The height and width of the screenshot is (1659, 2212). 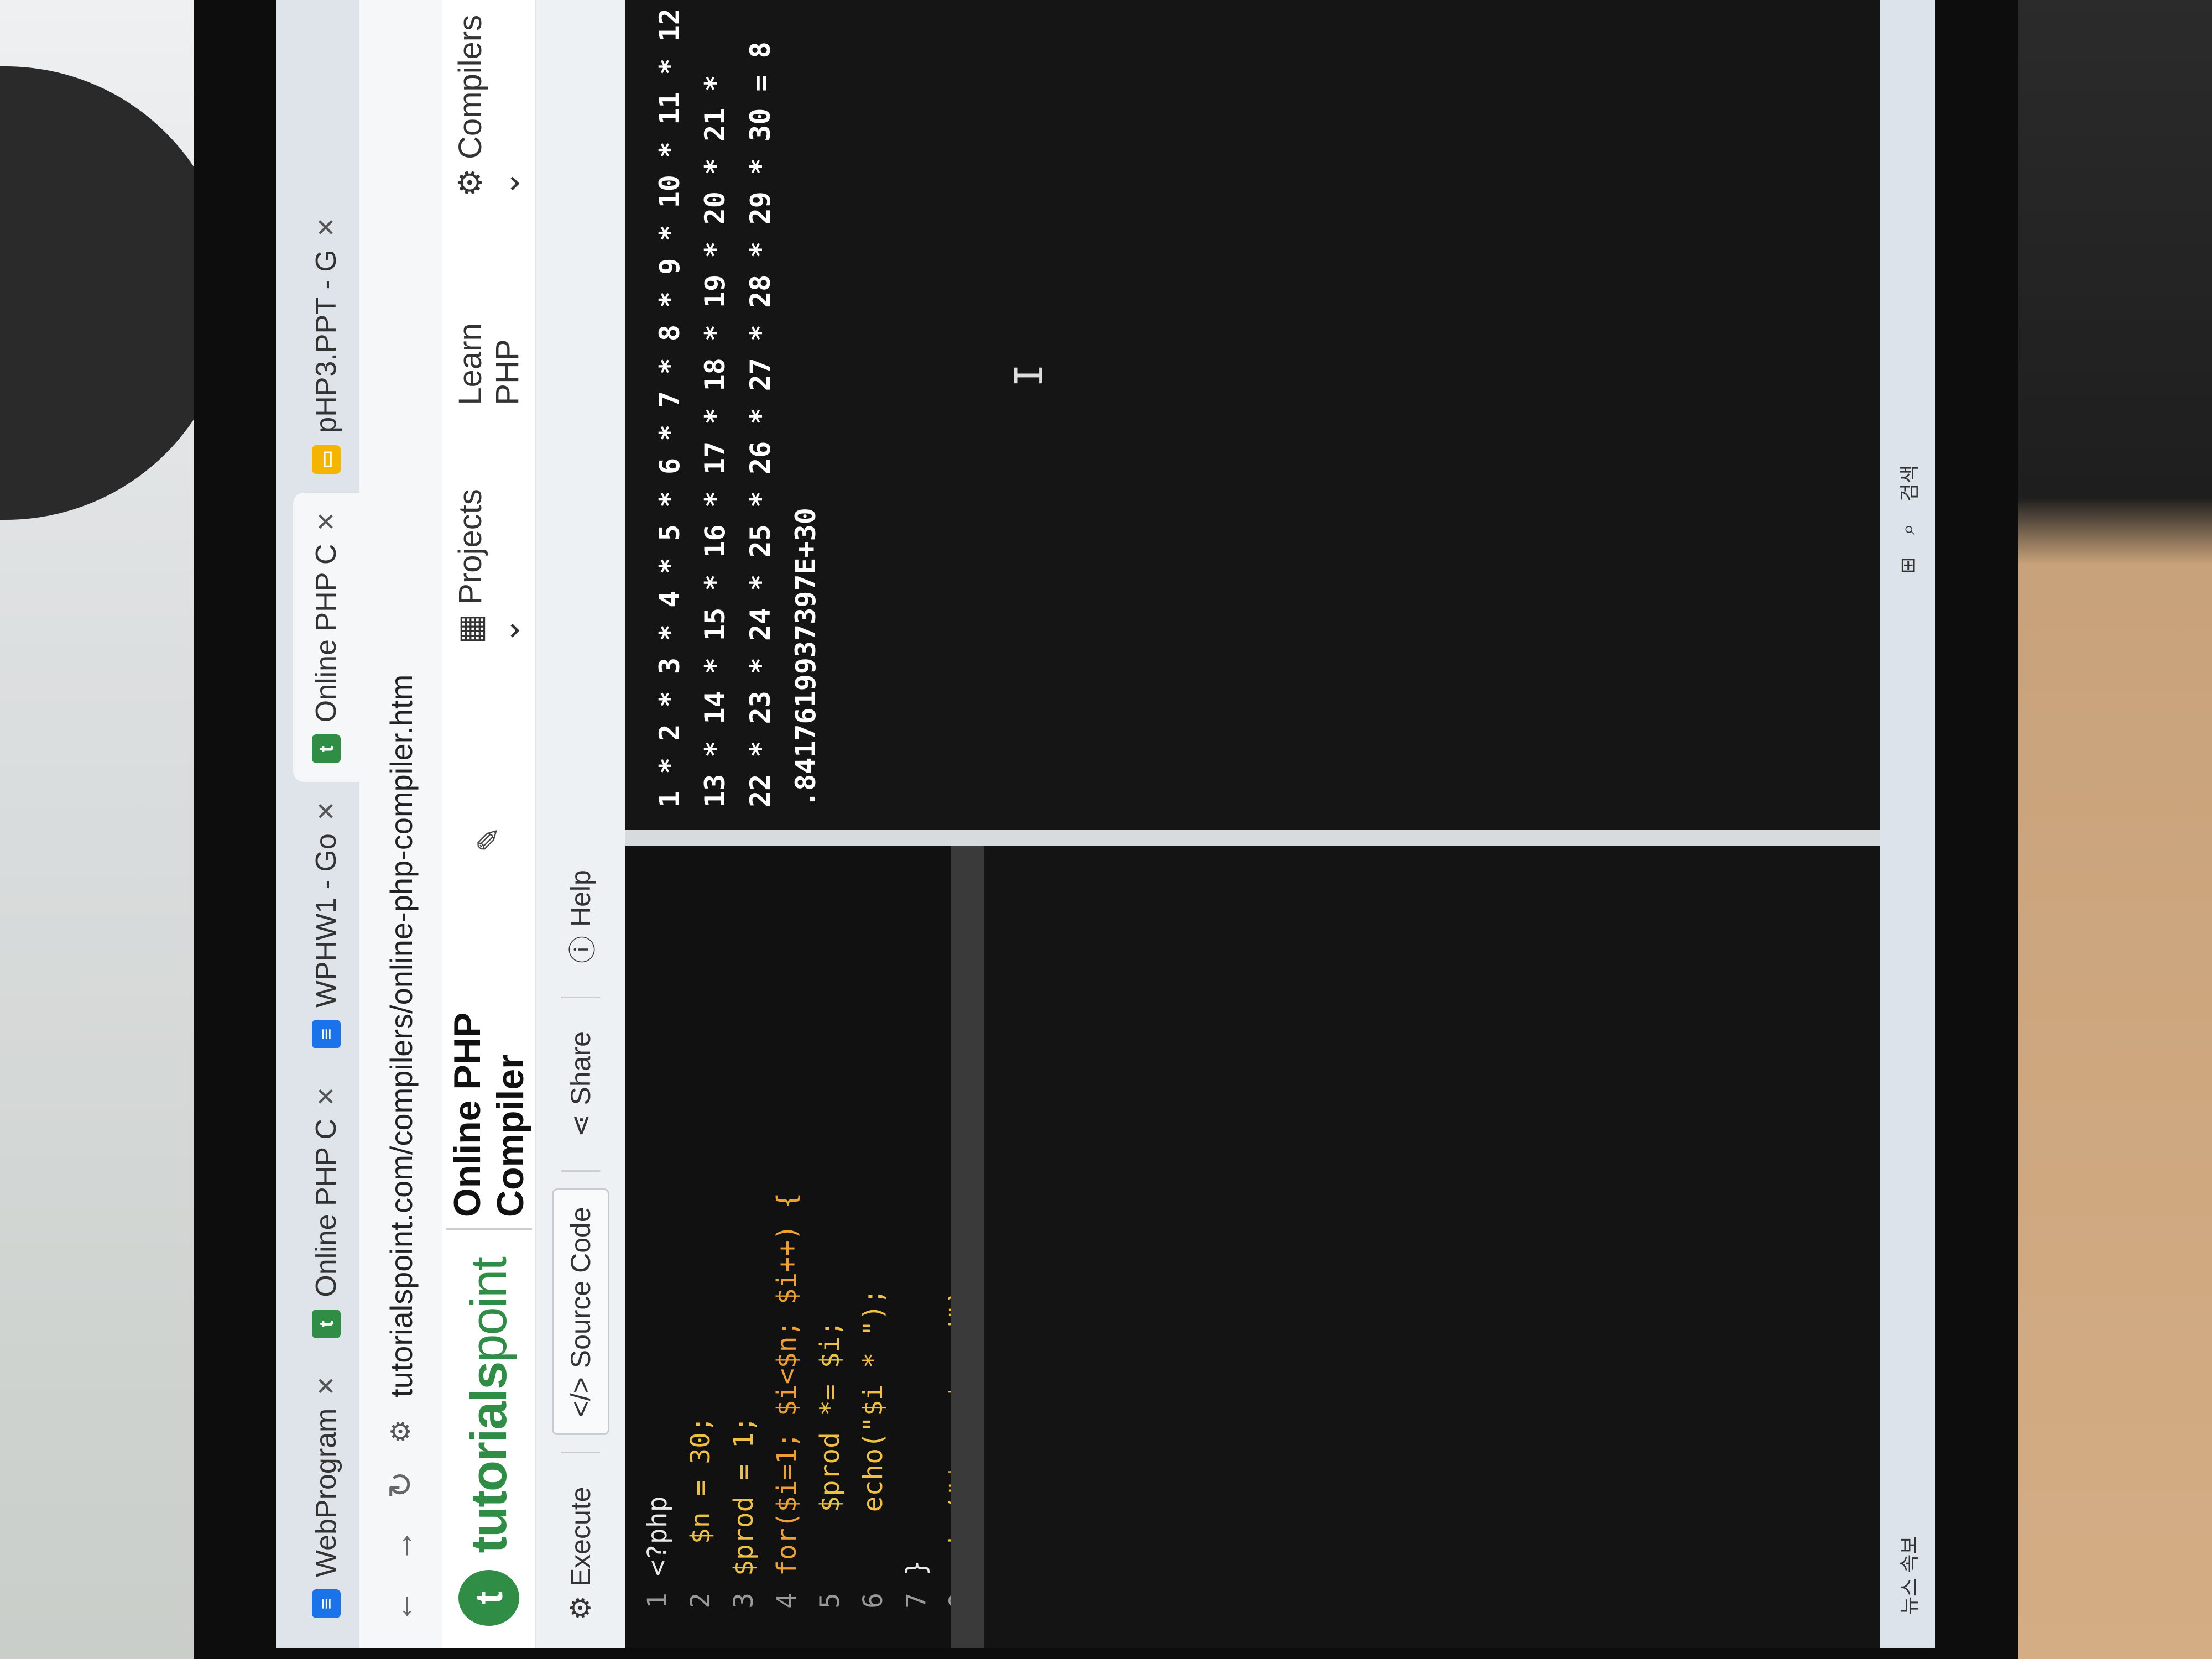 I want to click on reload-icon: ↻, so click(x=401, y=1485).